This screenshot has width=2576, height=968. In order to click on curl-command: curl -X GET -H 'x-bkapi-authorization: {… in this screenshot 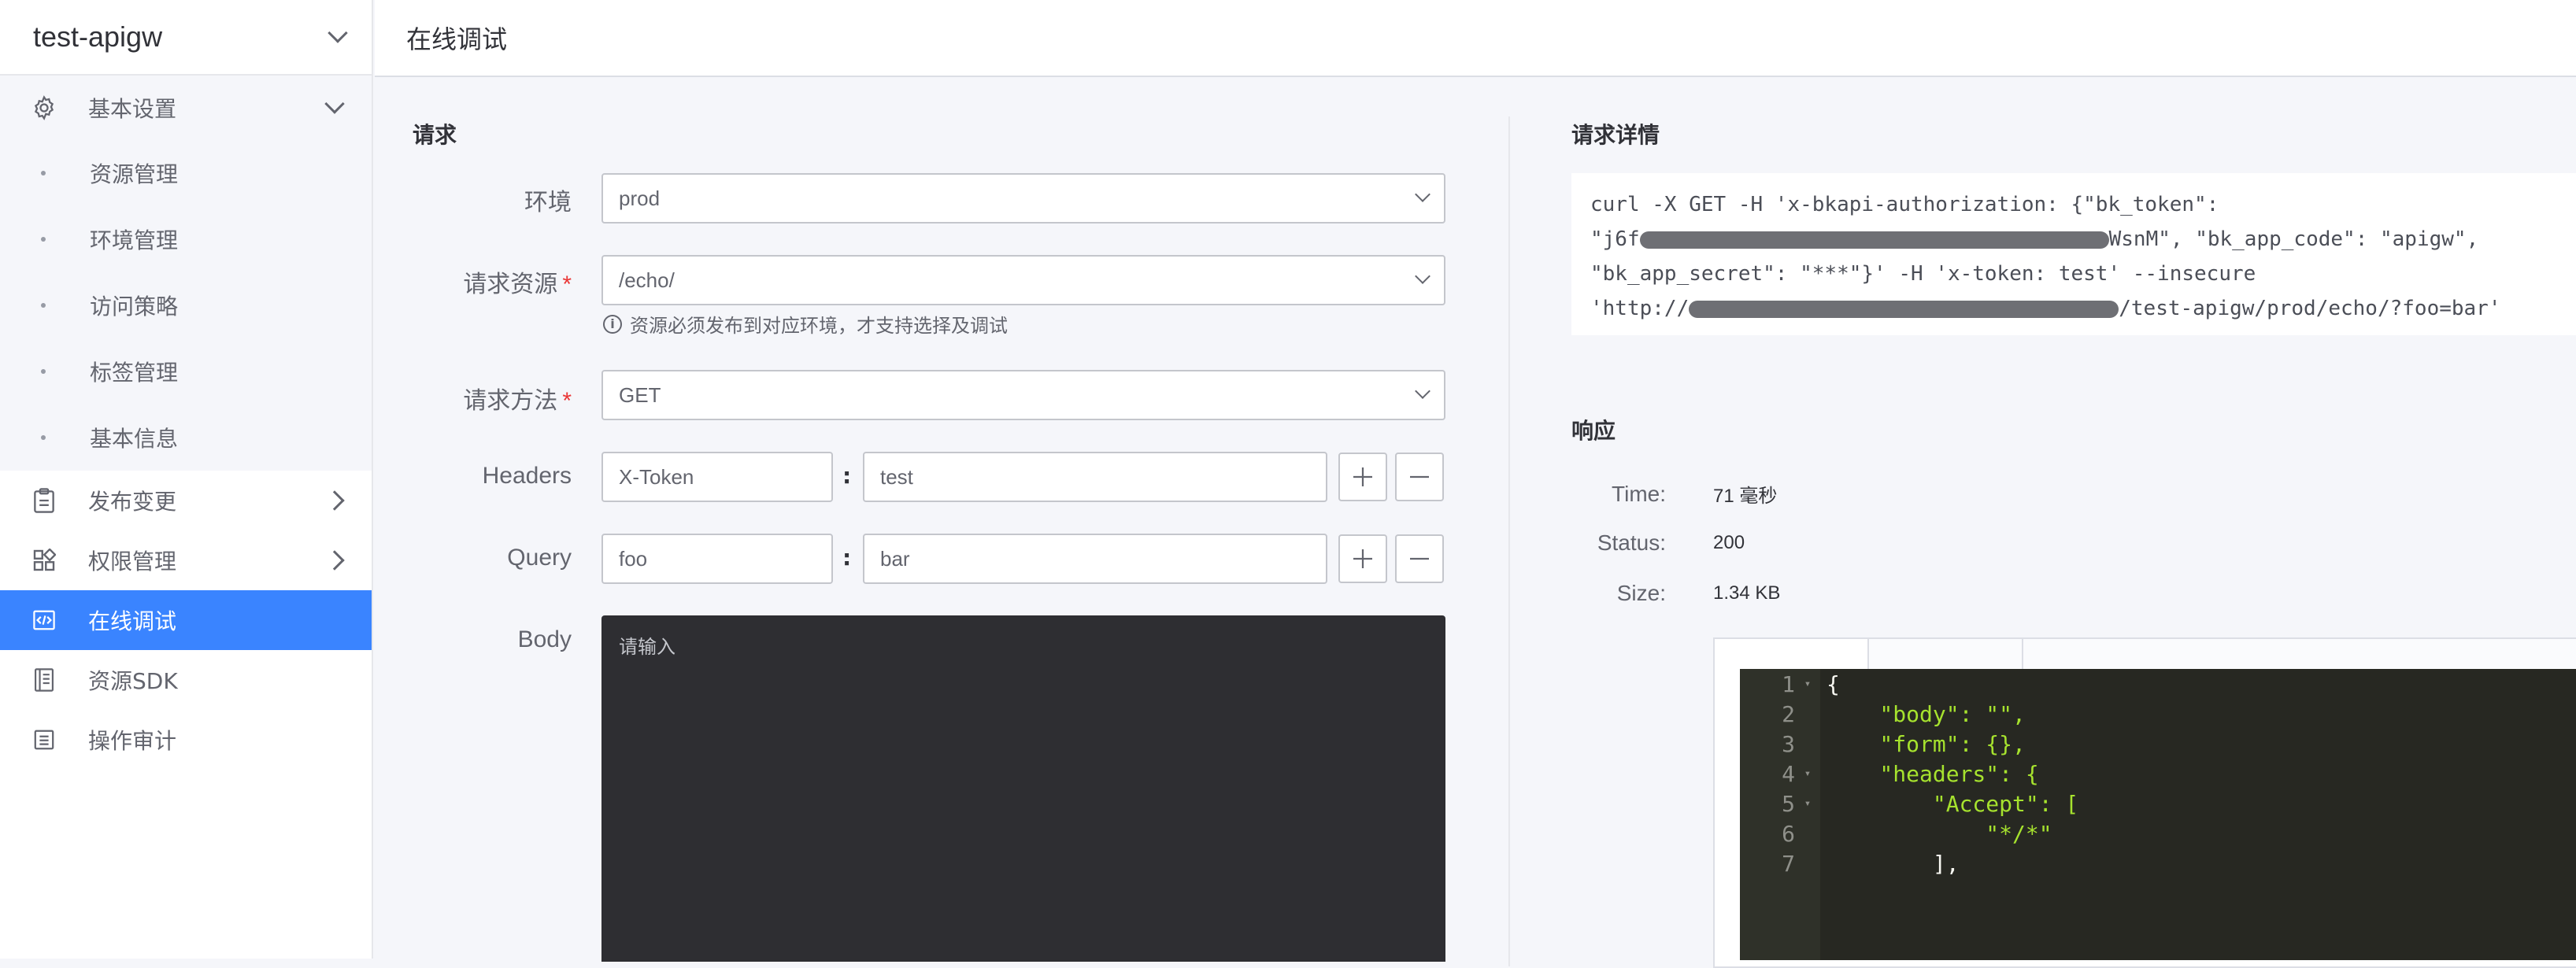, I will do `click(2073, 254)`.